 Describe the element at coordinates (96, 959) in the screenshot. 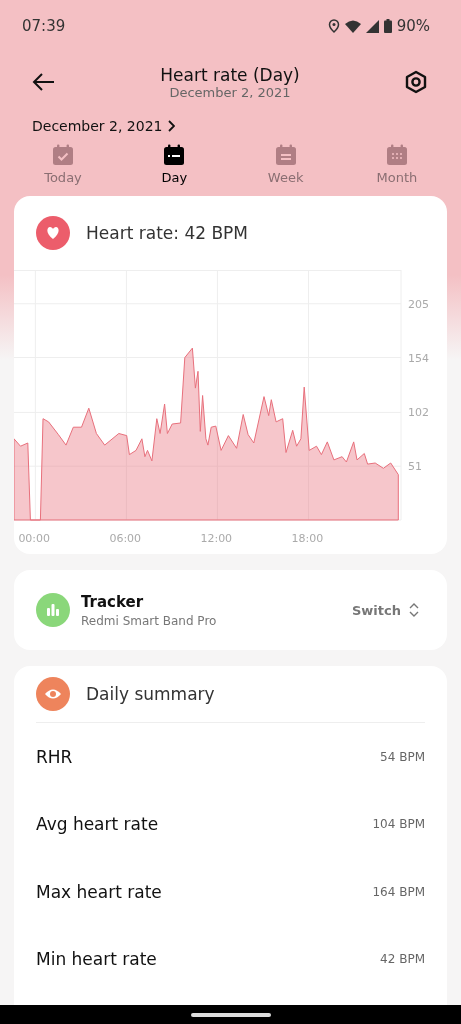

I see `metric-label: Min heart rate` at that location.